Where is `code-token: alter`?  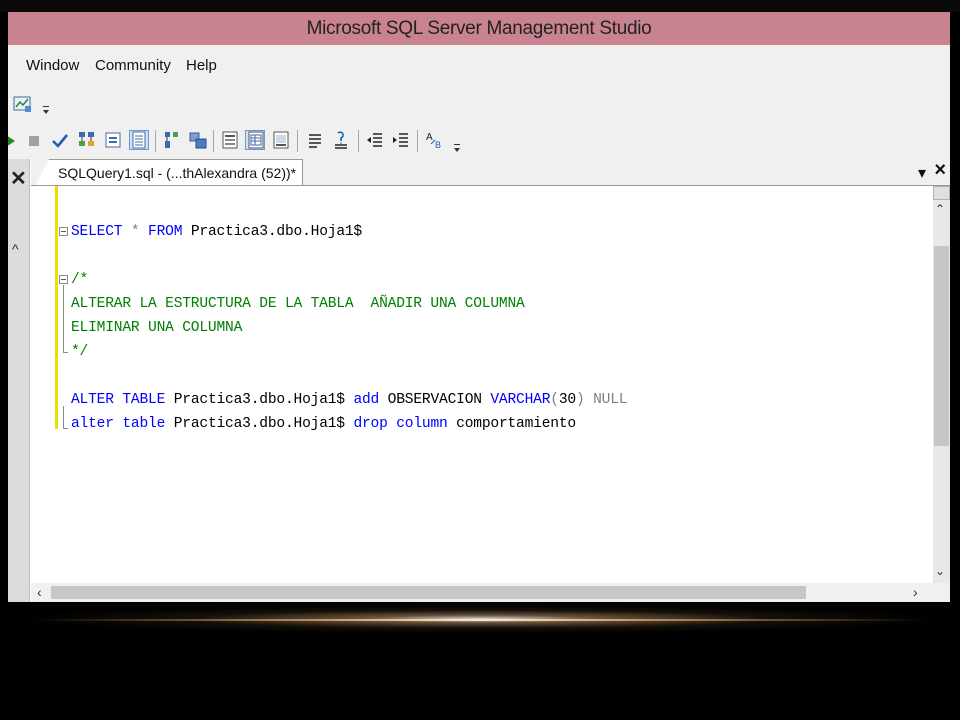
code-token: alter is located at coordinates (92, 424).